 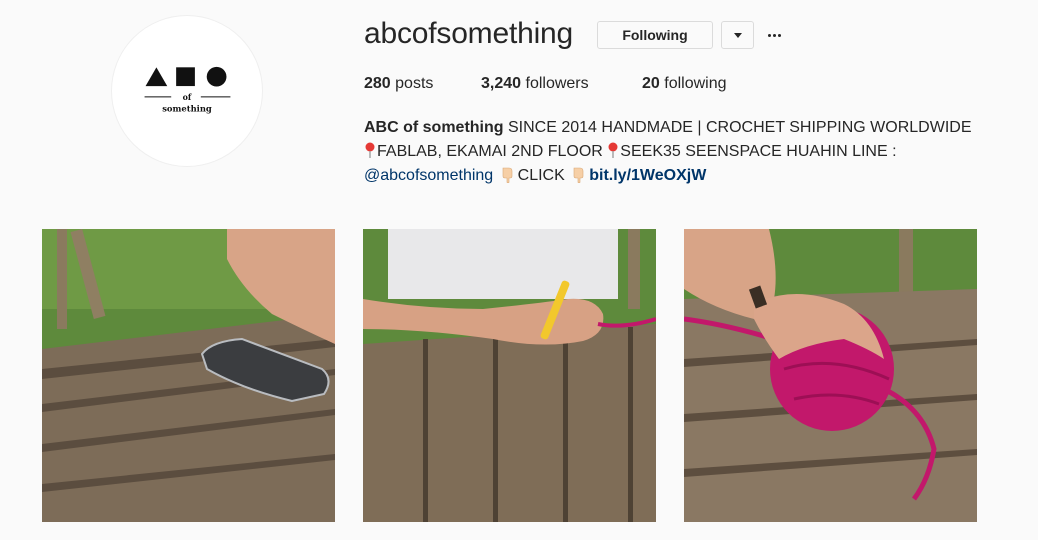 What do you see at coordinates (187, 97) in the screenshot?
I see `avatar-logo-of: of` at bounding box center [187, 97].